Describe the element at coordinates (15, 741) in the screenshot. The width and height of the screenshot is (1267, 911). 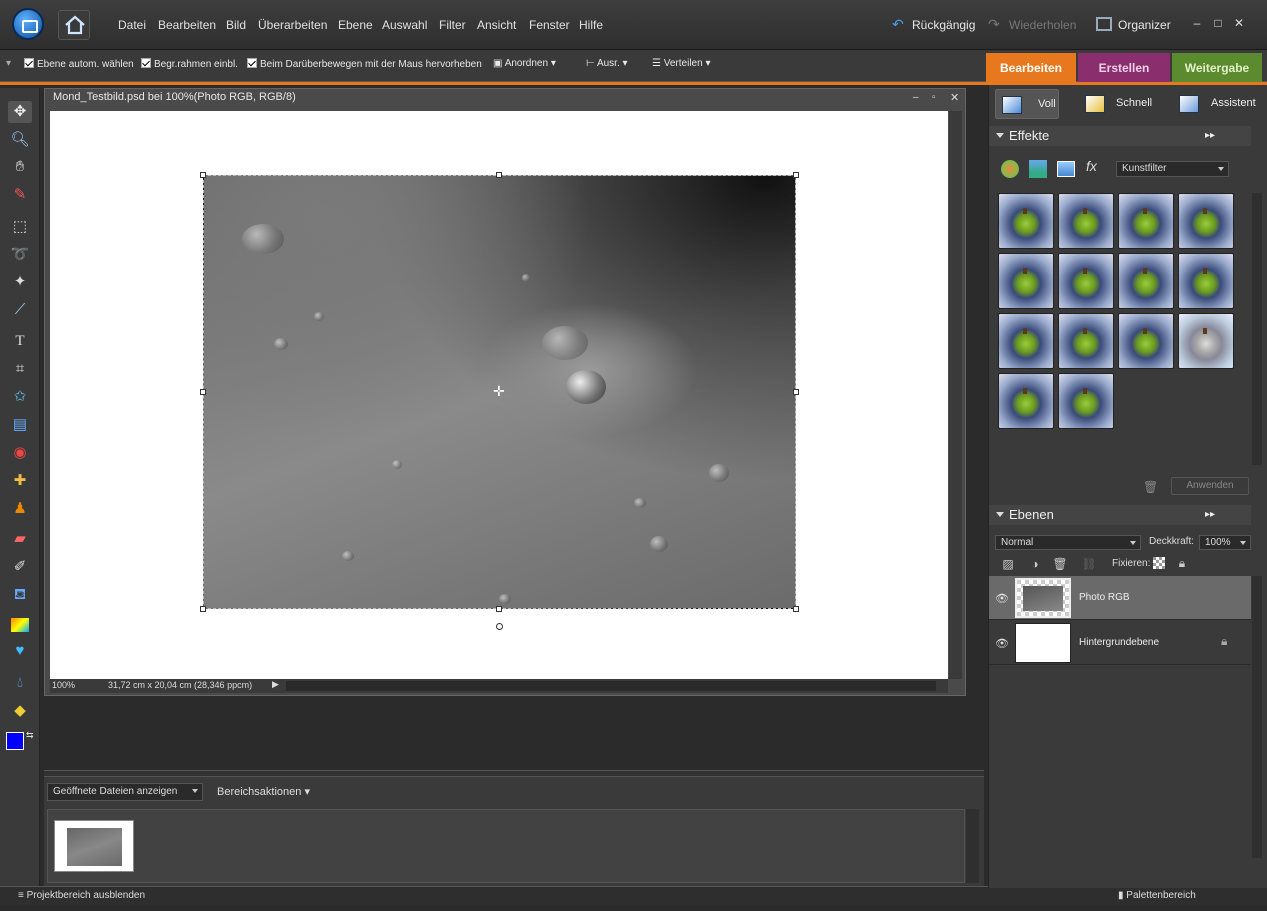
I see `foreground-color-swatch` at that location.